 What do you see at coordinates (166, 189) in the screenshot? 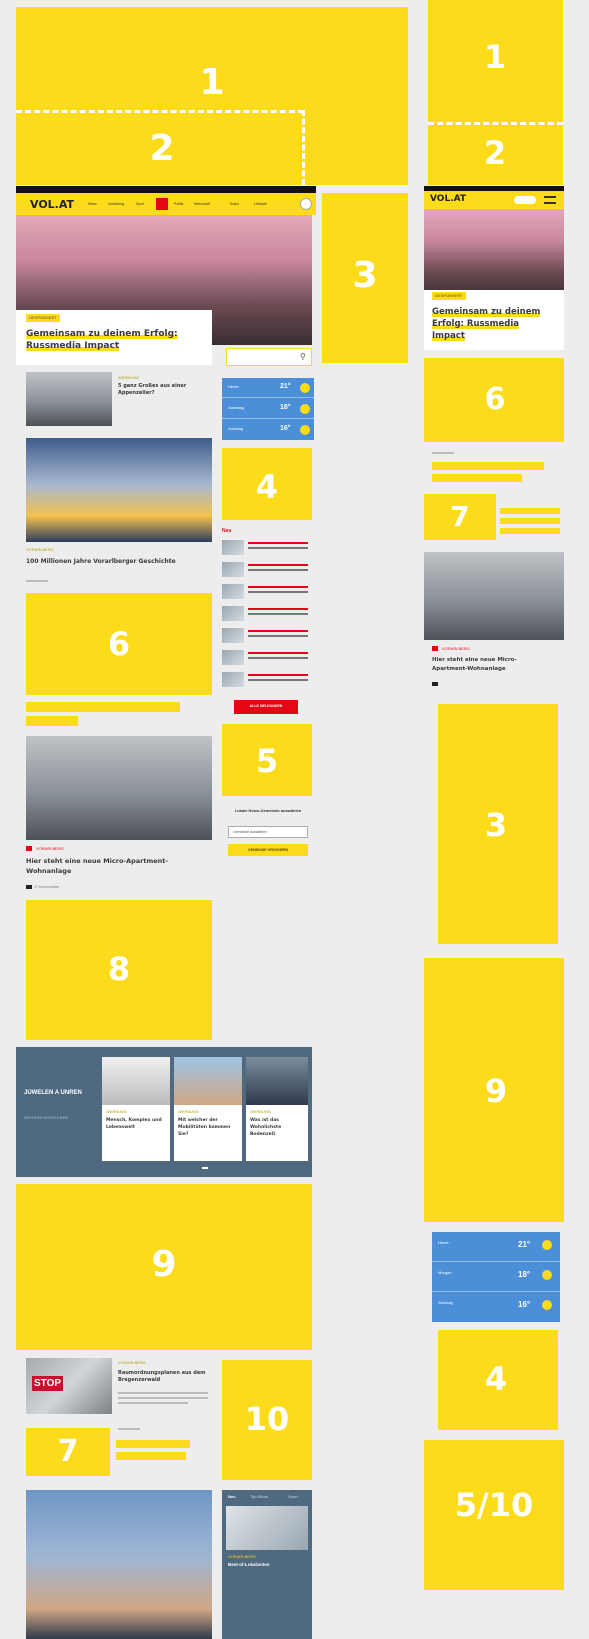
I see `top-utility-bar` at bounding box center [166, 189].